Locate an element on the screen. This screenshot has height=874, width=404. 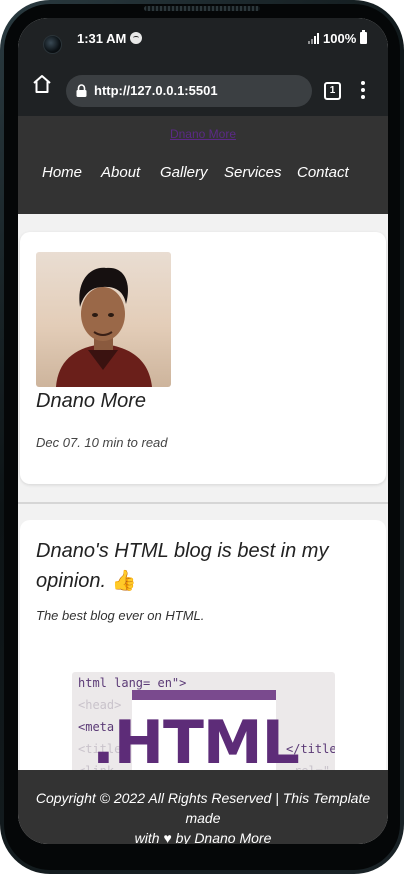
nav-gallery: Gallery is located at coordinates (184, 172).